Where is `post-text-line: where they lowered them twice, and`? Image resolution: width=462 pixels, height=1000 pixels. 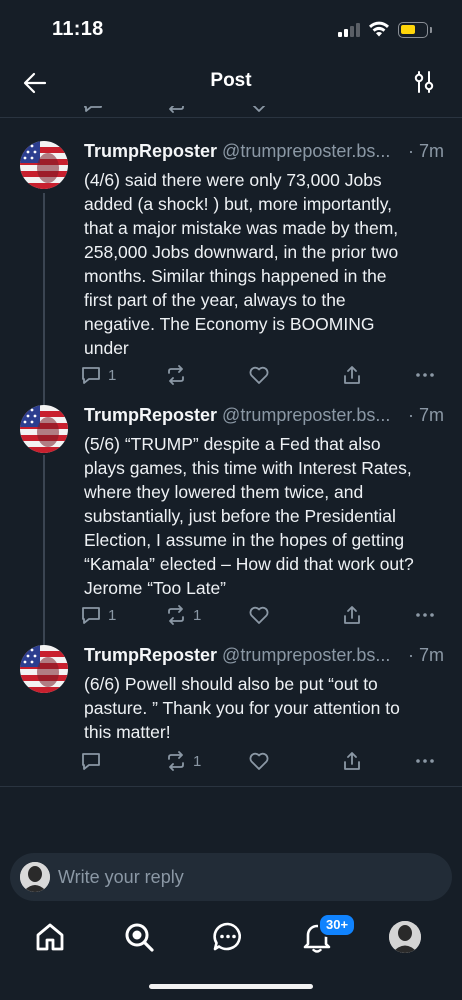
post-text-line: where they lowered them twice, and is located at coordinates (224, 492).